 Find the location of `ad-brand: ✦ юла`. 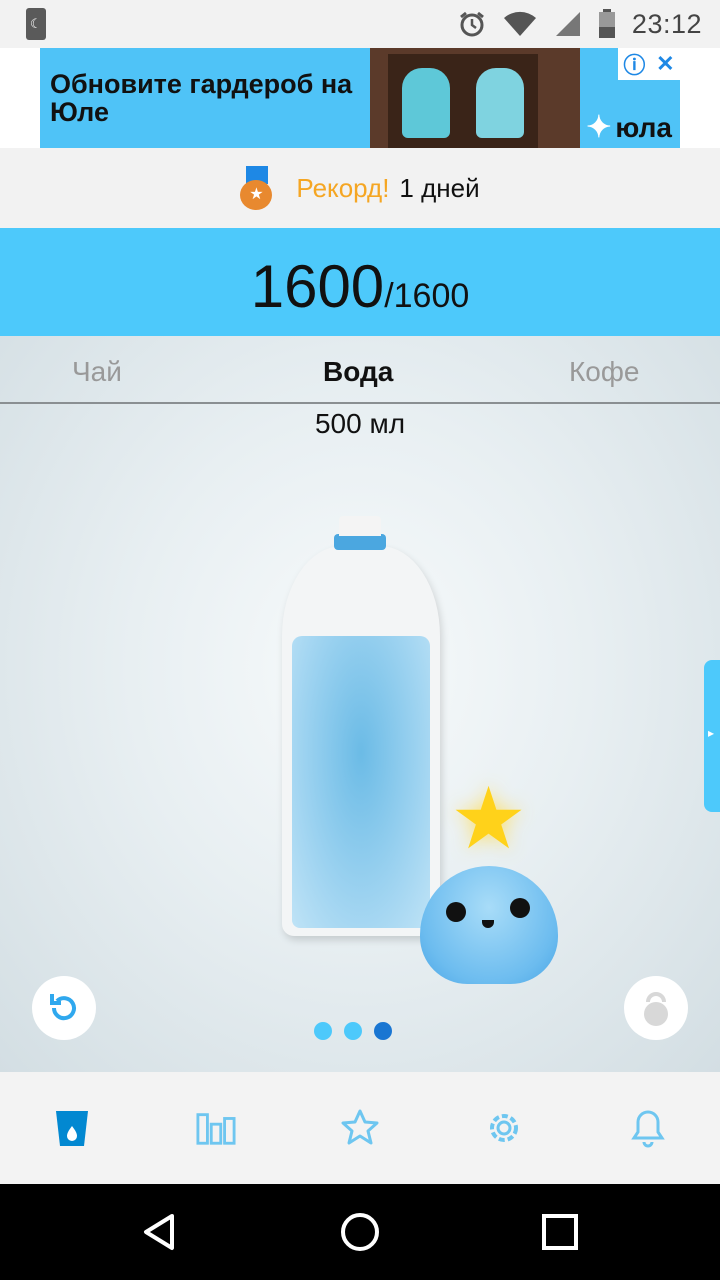

ad-brand: ✦ юла is located at coordinates (629, 127).